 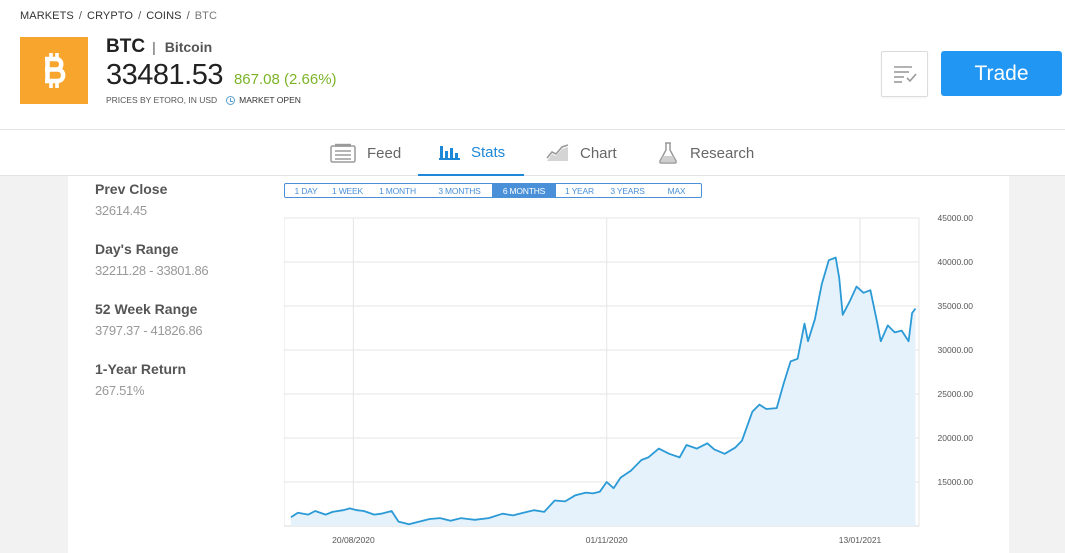 I want to click on price-block: 33481.53 867.08 (2.66%), so click(x=221, y=75).